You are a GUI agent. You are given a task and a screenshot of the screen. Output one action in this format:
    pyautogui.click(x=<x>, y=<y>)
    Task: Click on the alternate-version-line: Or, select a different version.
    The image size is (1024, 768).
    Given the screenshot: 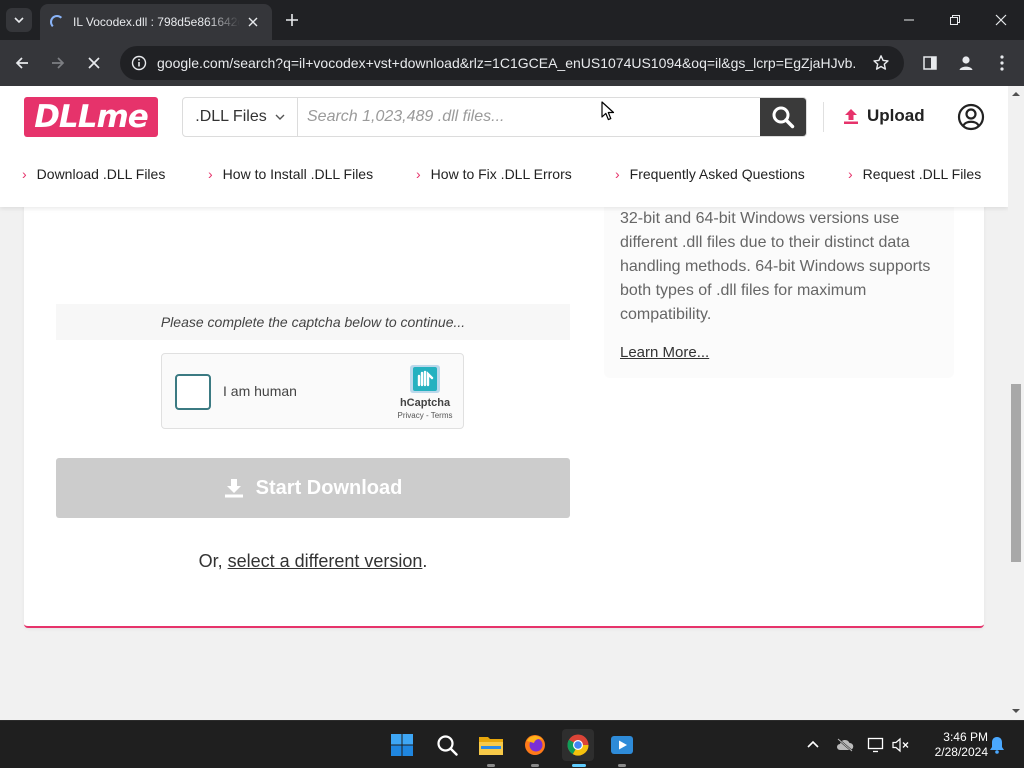 What is the action you would take?
    pyautogui.click(x=313, y=561)
    